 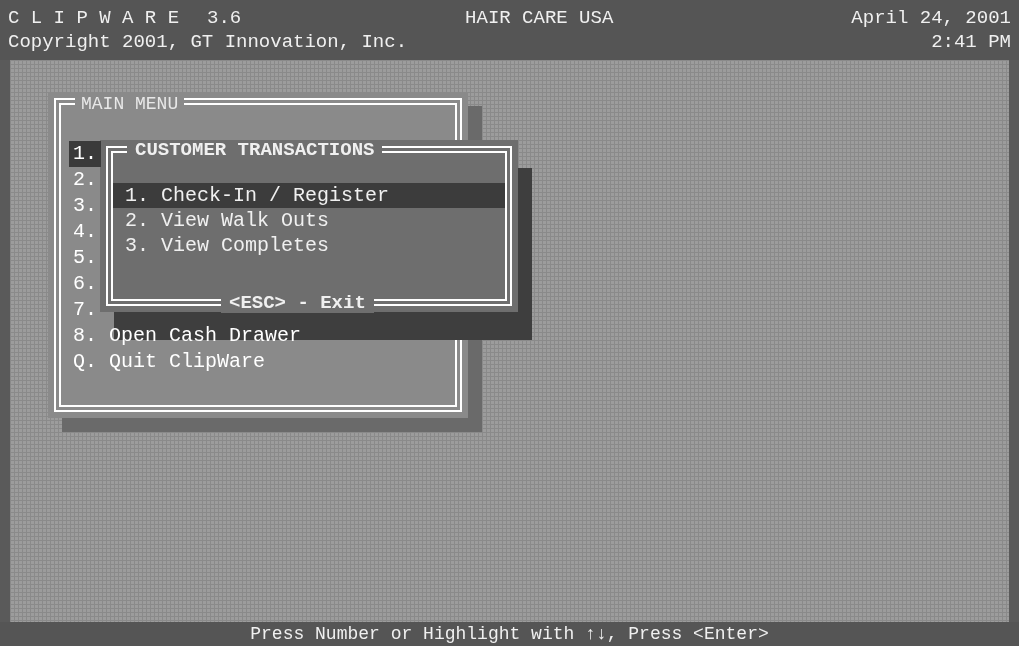 I want to click on main-menu-item: 7., so click(x=85, y=310).